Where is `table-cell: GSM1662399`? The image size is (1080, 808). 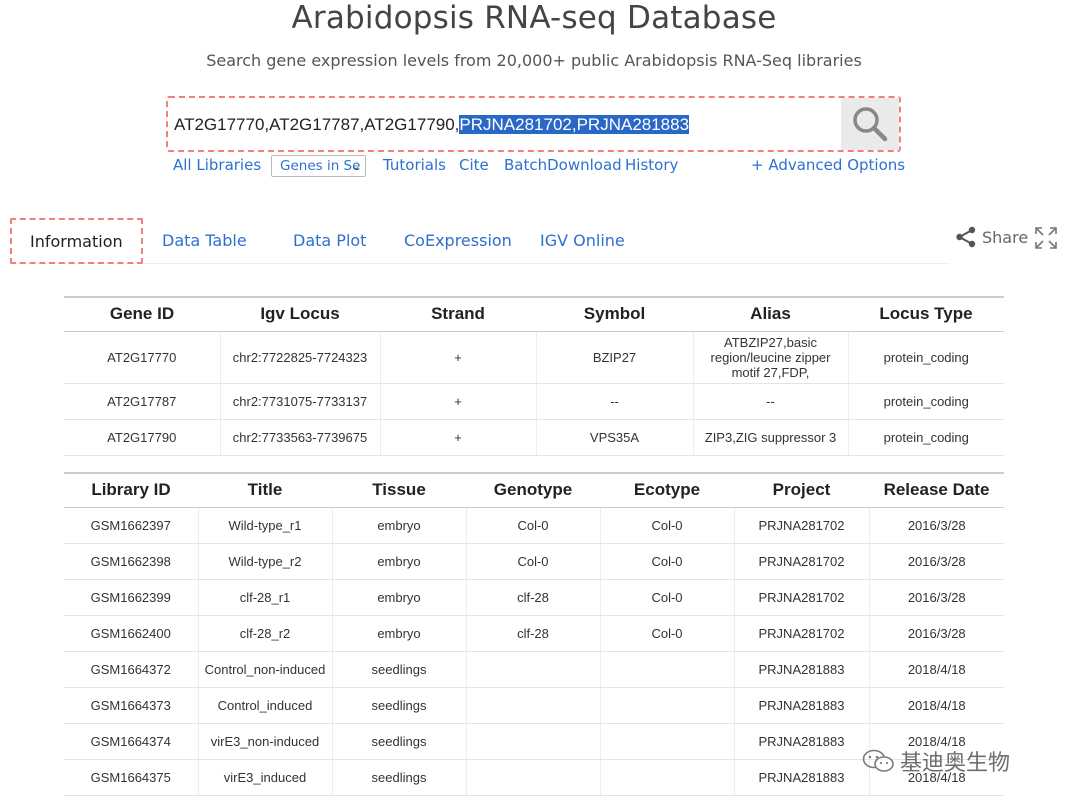
table-cell: GSM1662399 is located at coordinates (131, 597).